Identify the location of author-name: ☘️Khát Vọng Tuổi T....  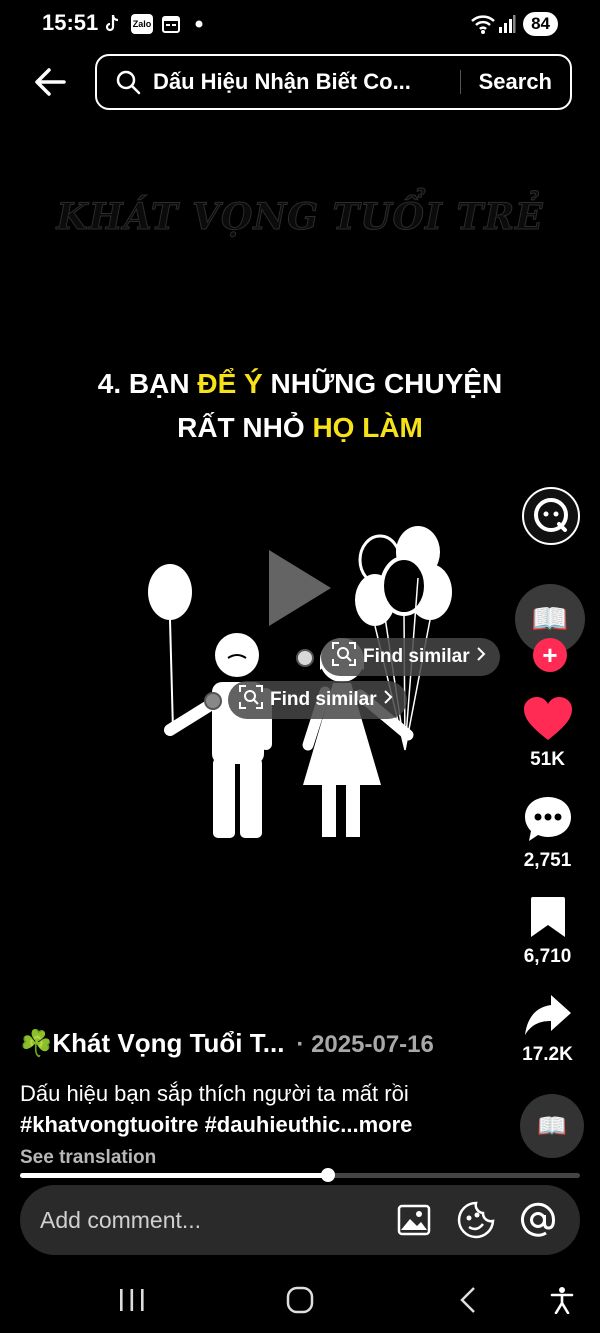
(152, 1043).